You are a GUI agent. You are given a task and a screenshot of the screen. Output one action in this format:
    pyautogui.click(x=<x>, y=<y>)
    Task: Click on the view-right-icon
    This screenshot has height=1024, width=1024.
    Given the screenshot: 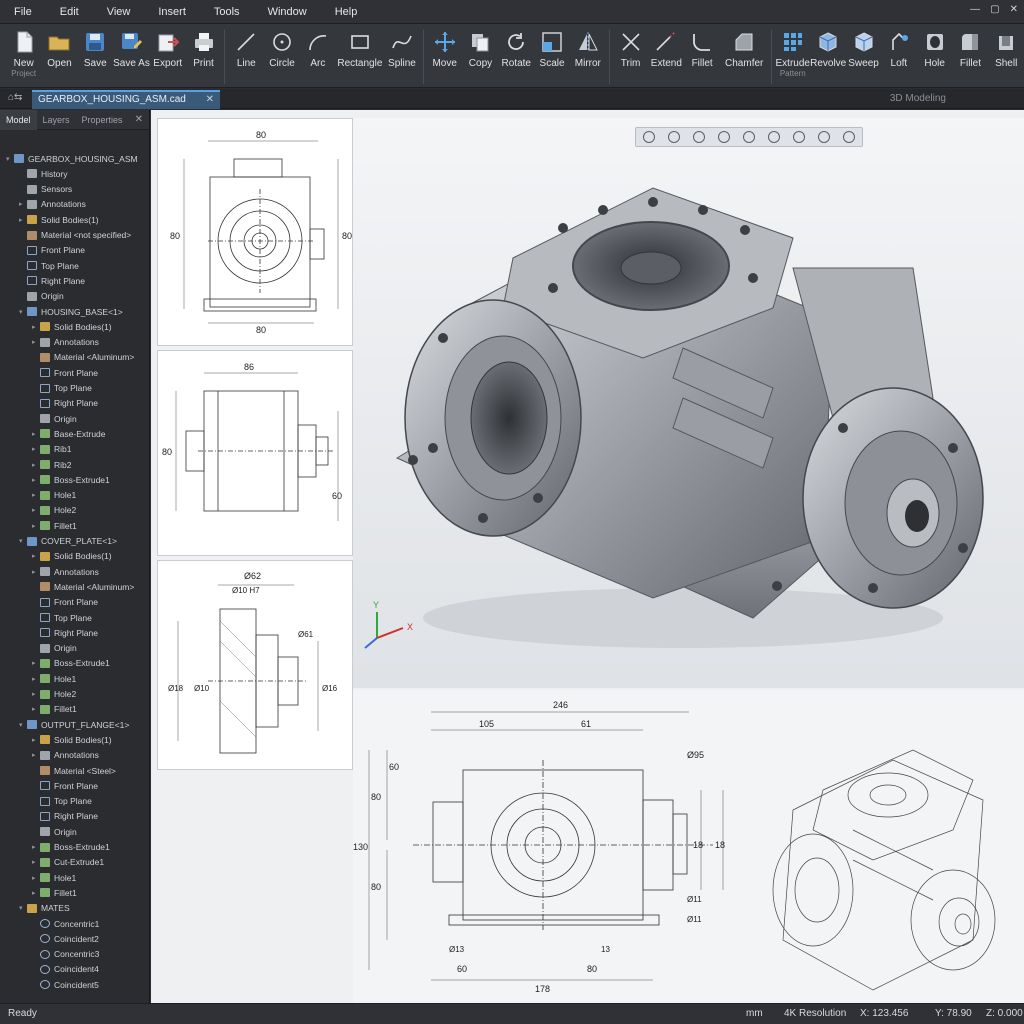 What is the action you would take?
    pyautogui.click(x=723, y=137)
    